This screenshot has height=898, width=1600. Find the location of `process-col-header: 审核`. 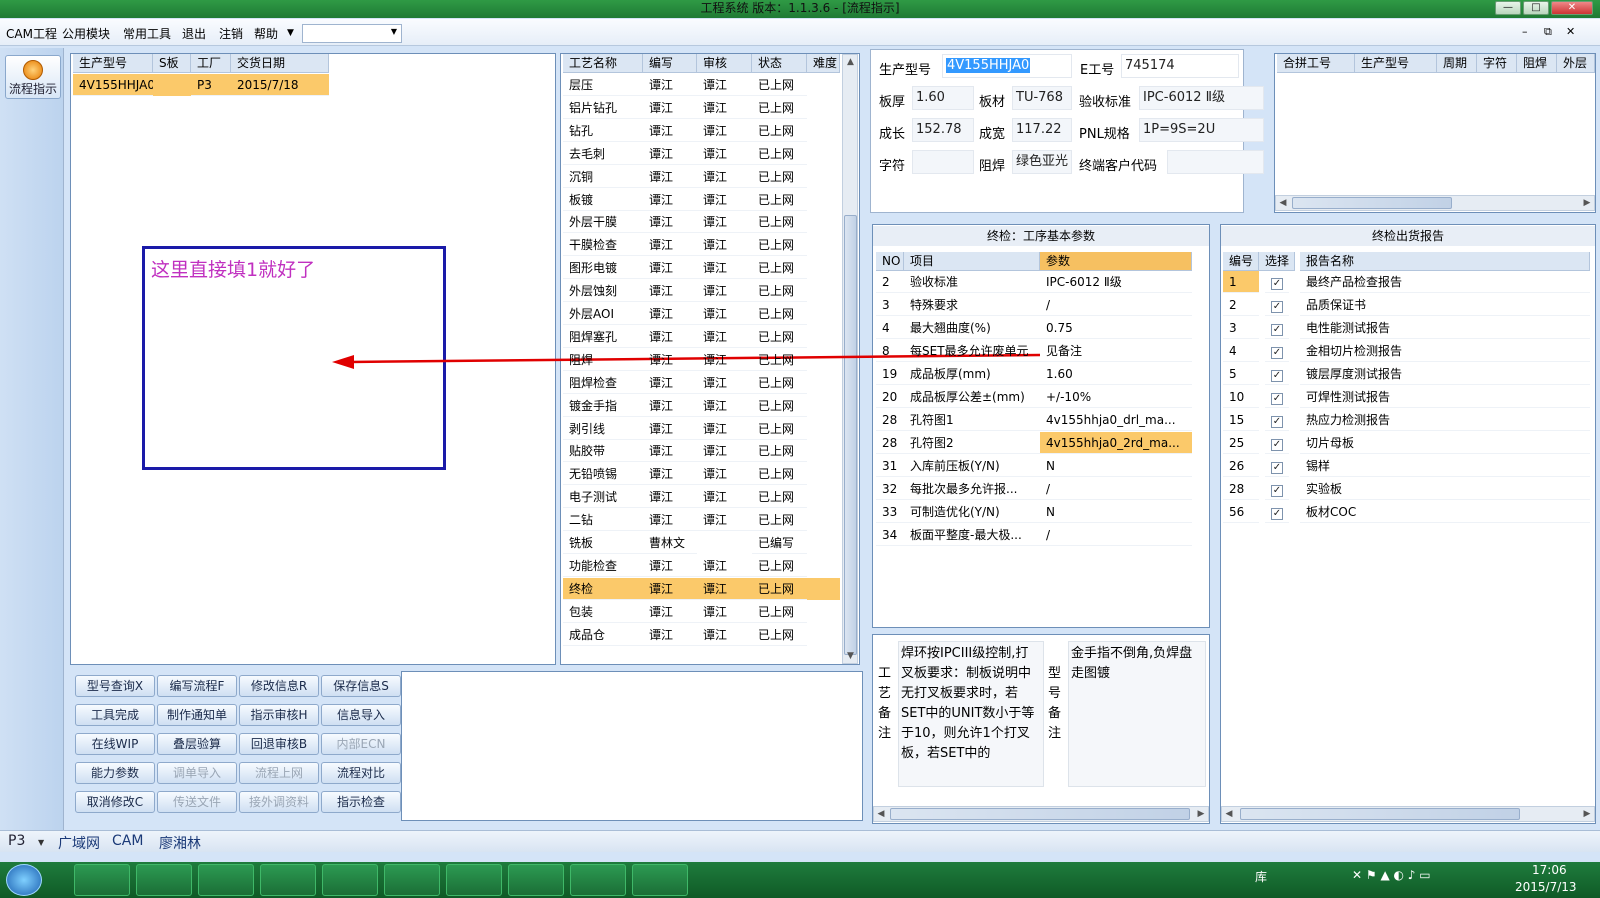

process-col-header: 审核 is located at coordinates (724, 63).